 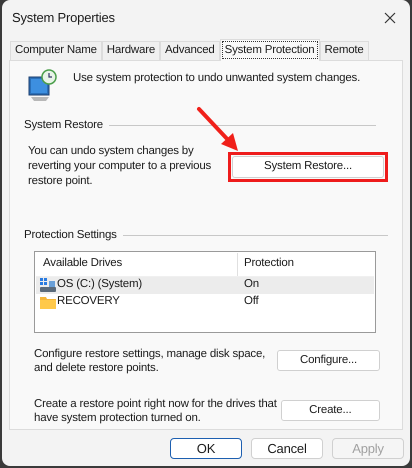 What do you see at coordinates (266, 264) in the screenshot?
I see `column-header: Protection` at bounding box center [266, 264].